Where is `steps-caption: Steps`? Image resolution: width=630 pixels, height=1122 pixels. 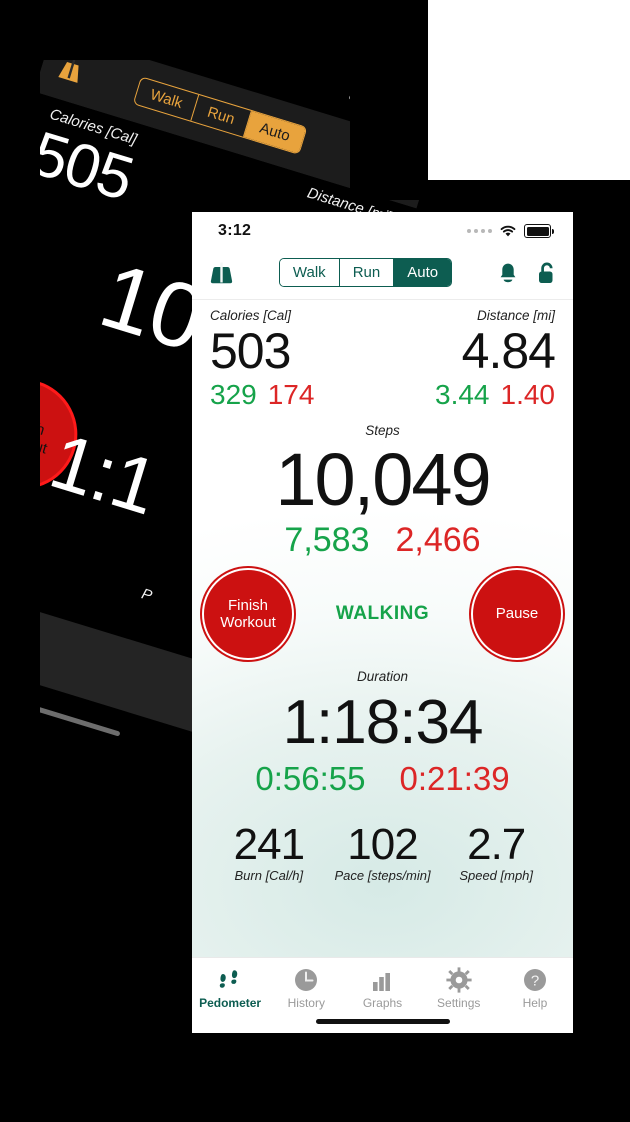
steps-caption: Steps is located at coordinates (382, 430).